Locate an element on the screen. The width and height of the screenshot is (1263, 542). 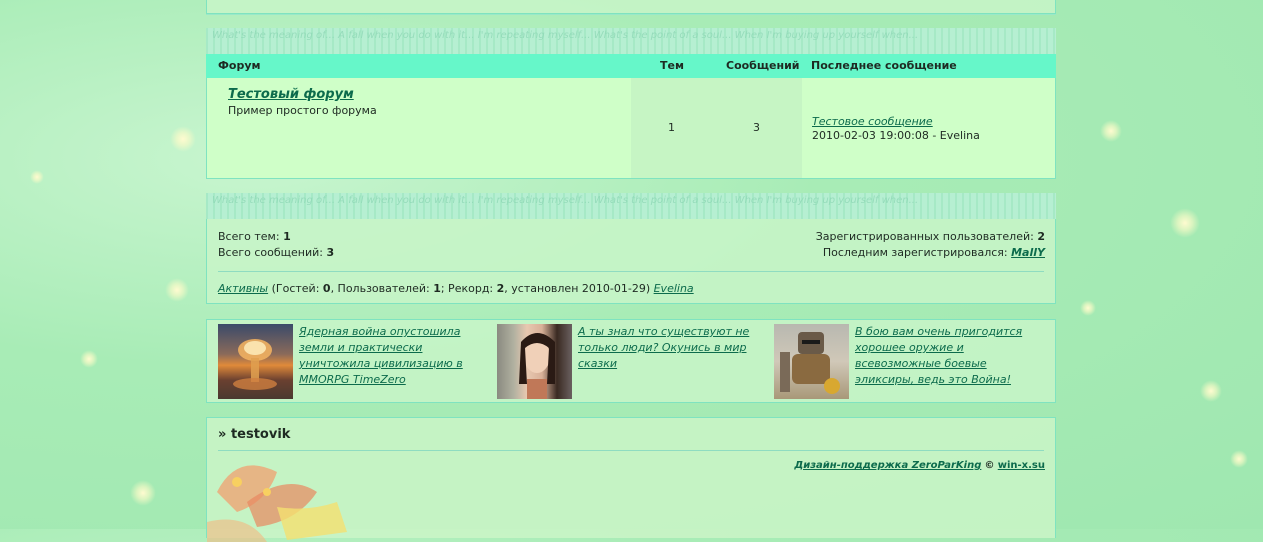
forum-topics-count: 1 is located at coordinates (671, 127).